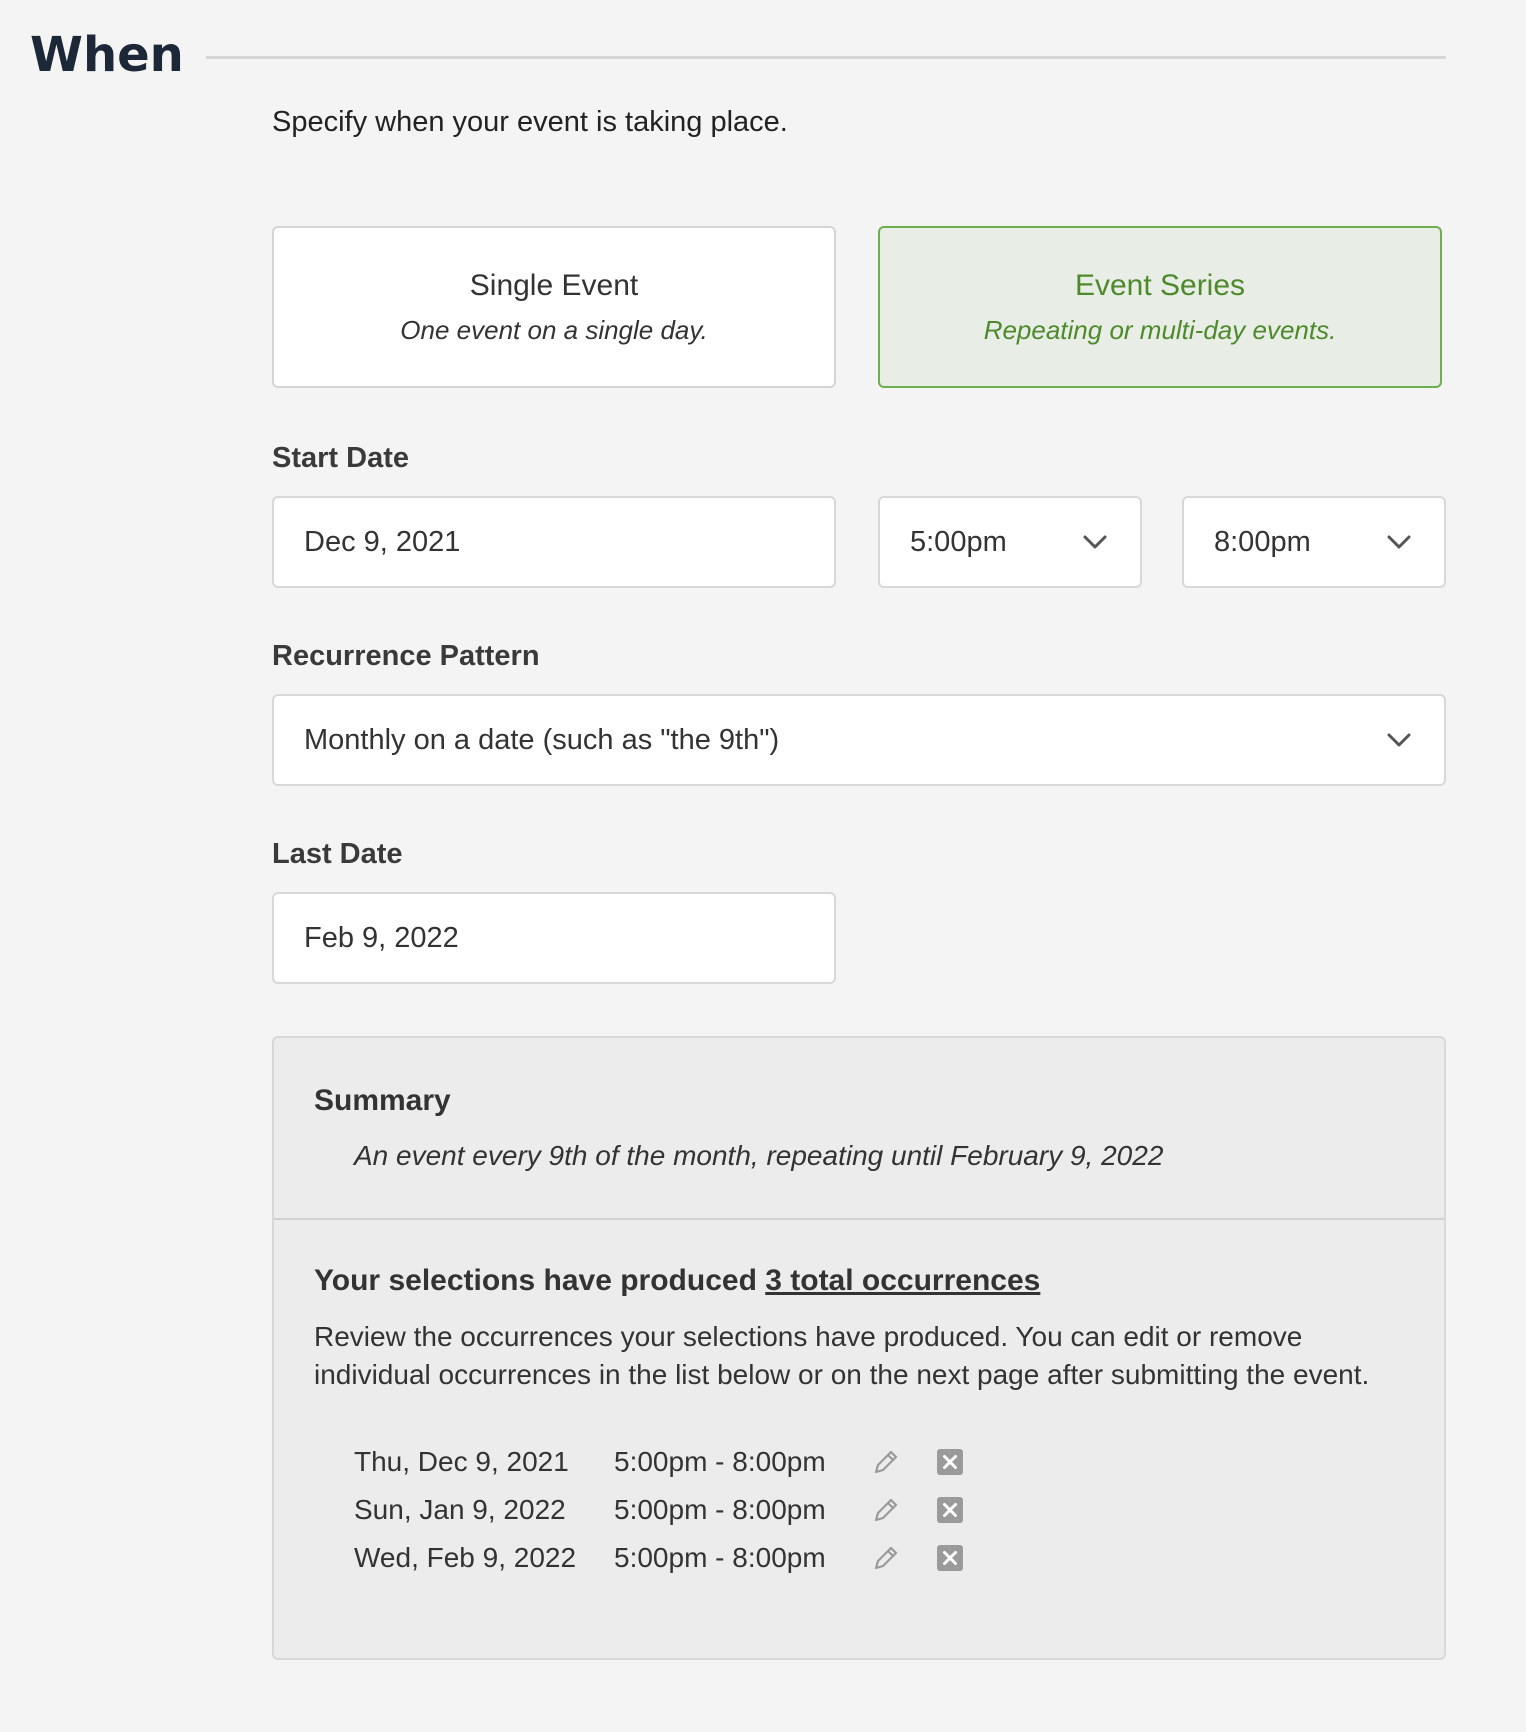 Image resolution: width=1526 pixels, height=1732 pixels. I want to click on start-time-select: 5:00pm, so click(1010, 542).